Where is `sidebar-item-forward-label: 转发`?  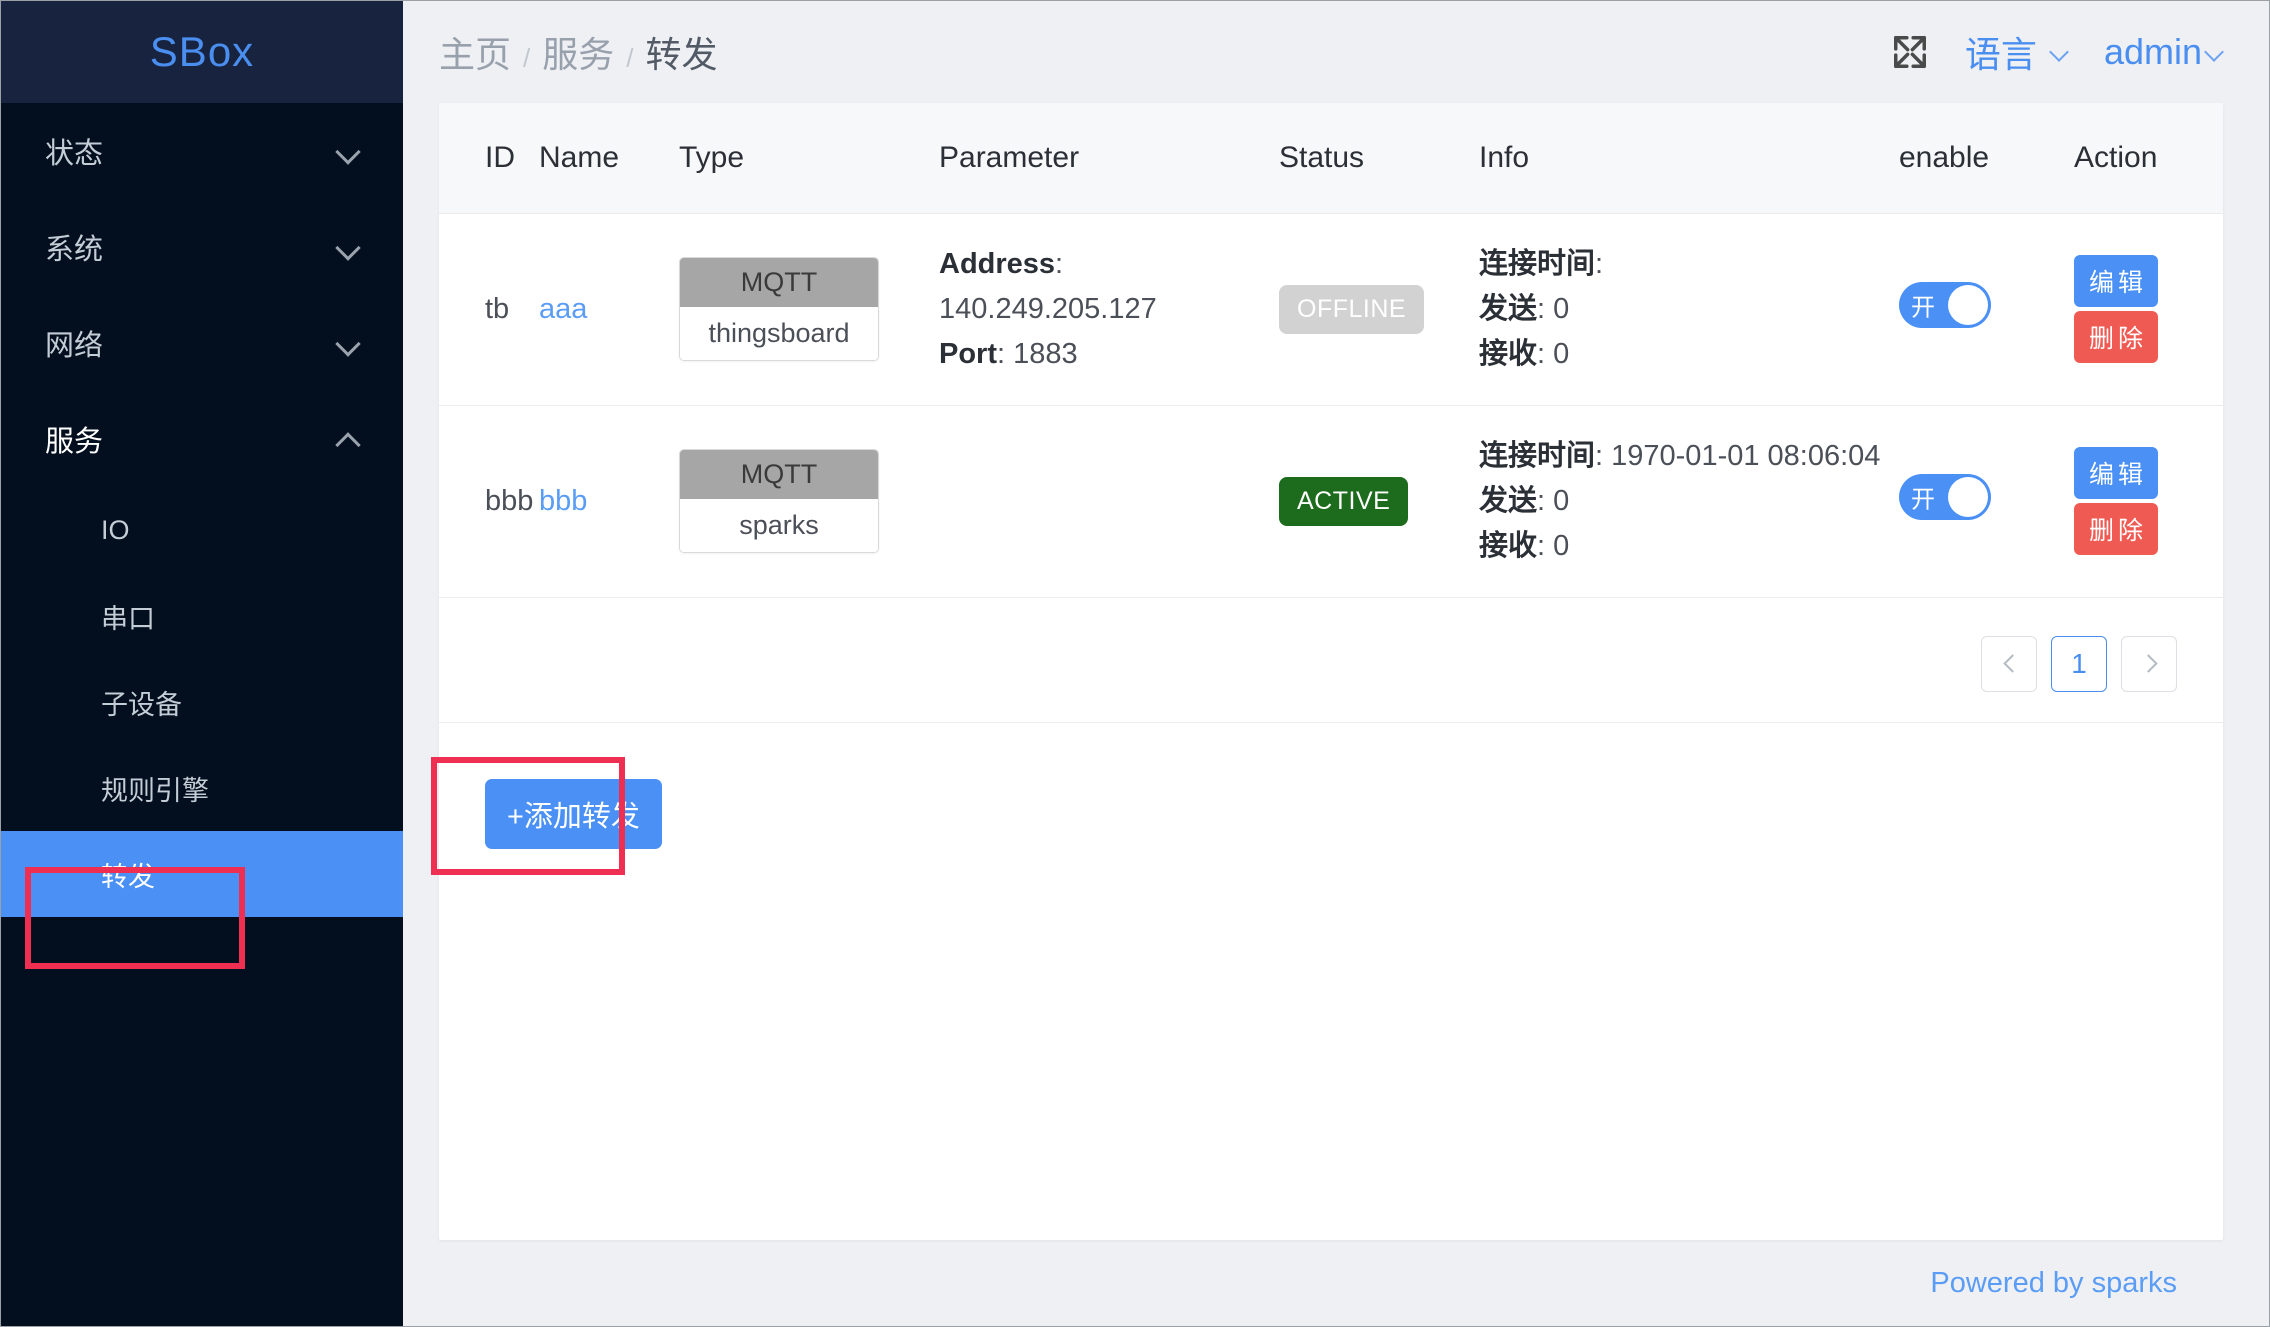
sidebar-item-forward-label: 转发 is located at coordinates (128, 876).